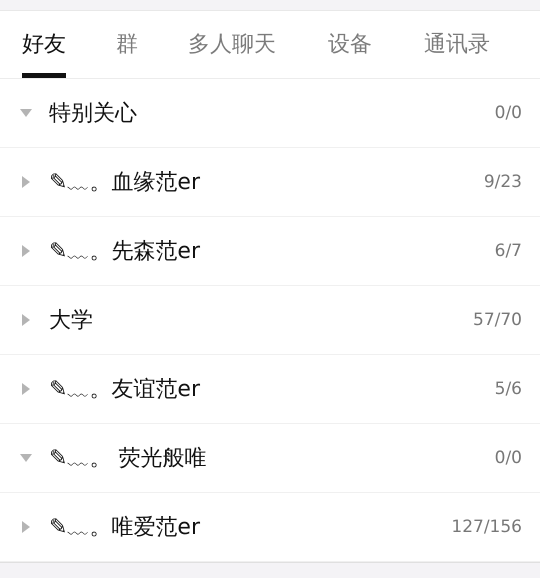 The image size is (540, 578). Describe the element at coordinates (503, 182) in the screenshot. I see `group-count: 9/23` at that location.